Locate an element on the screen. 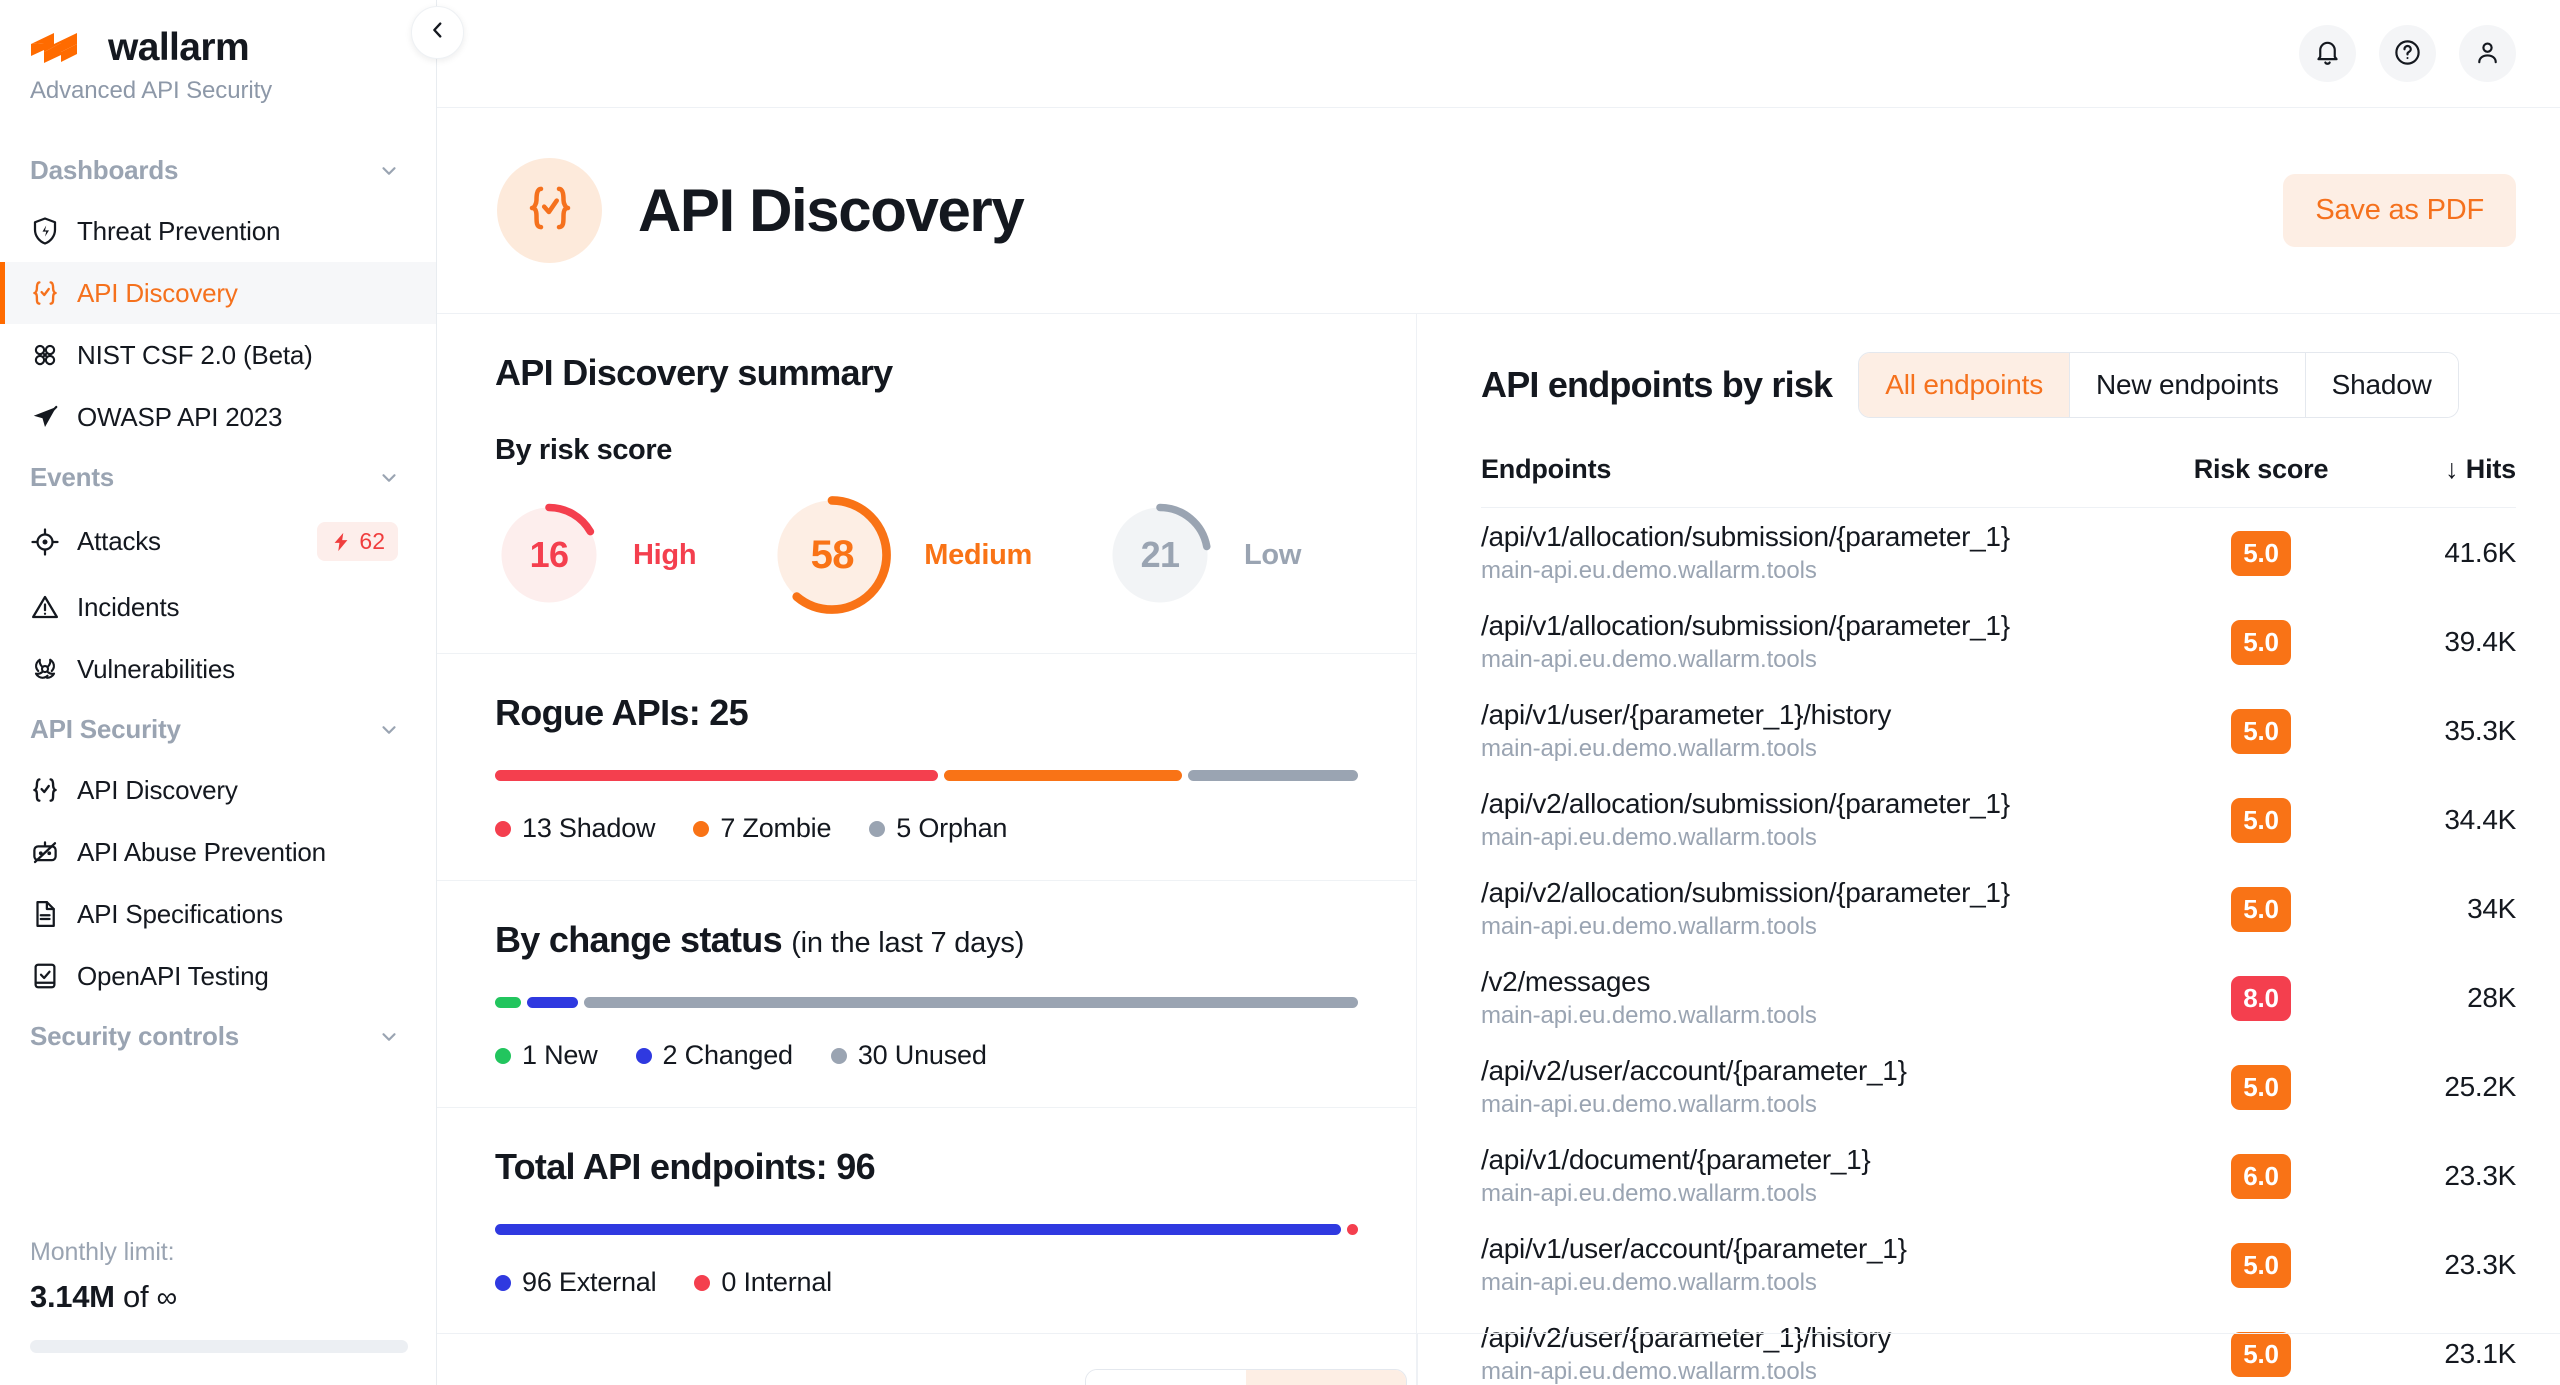  legend-item: 30 Unused is located at coordinates (908, 1055).